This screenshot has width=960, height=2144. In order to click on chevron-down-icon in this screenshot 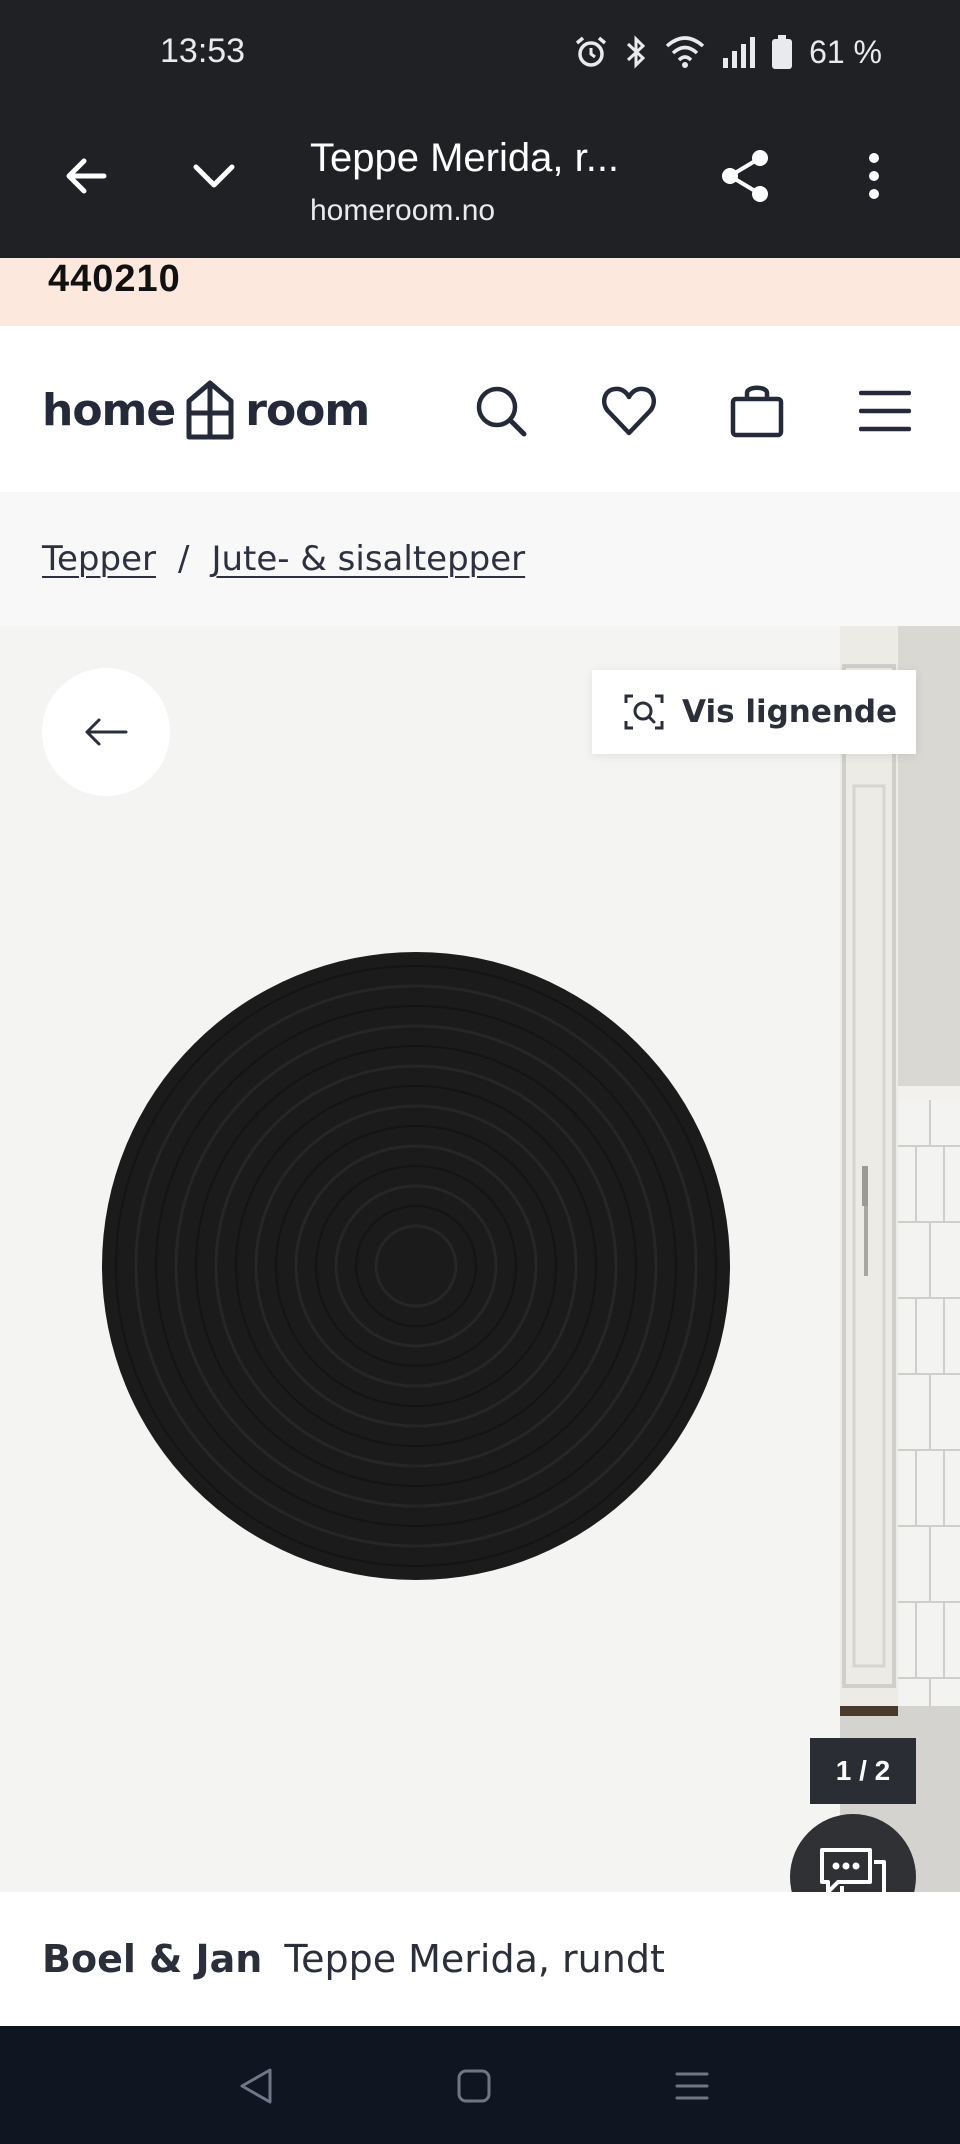, I will do `click(214, 176)`.